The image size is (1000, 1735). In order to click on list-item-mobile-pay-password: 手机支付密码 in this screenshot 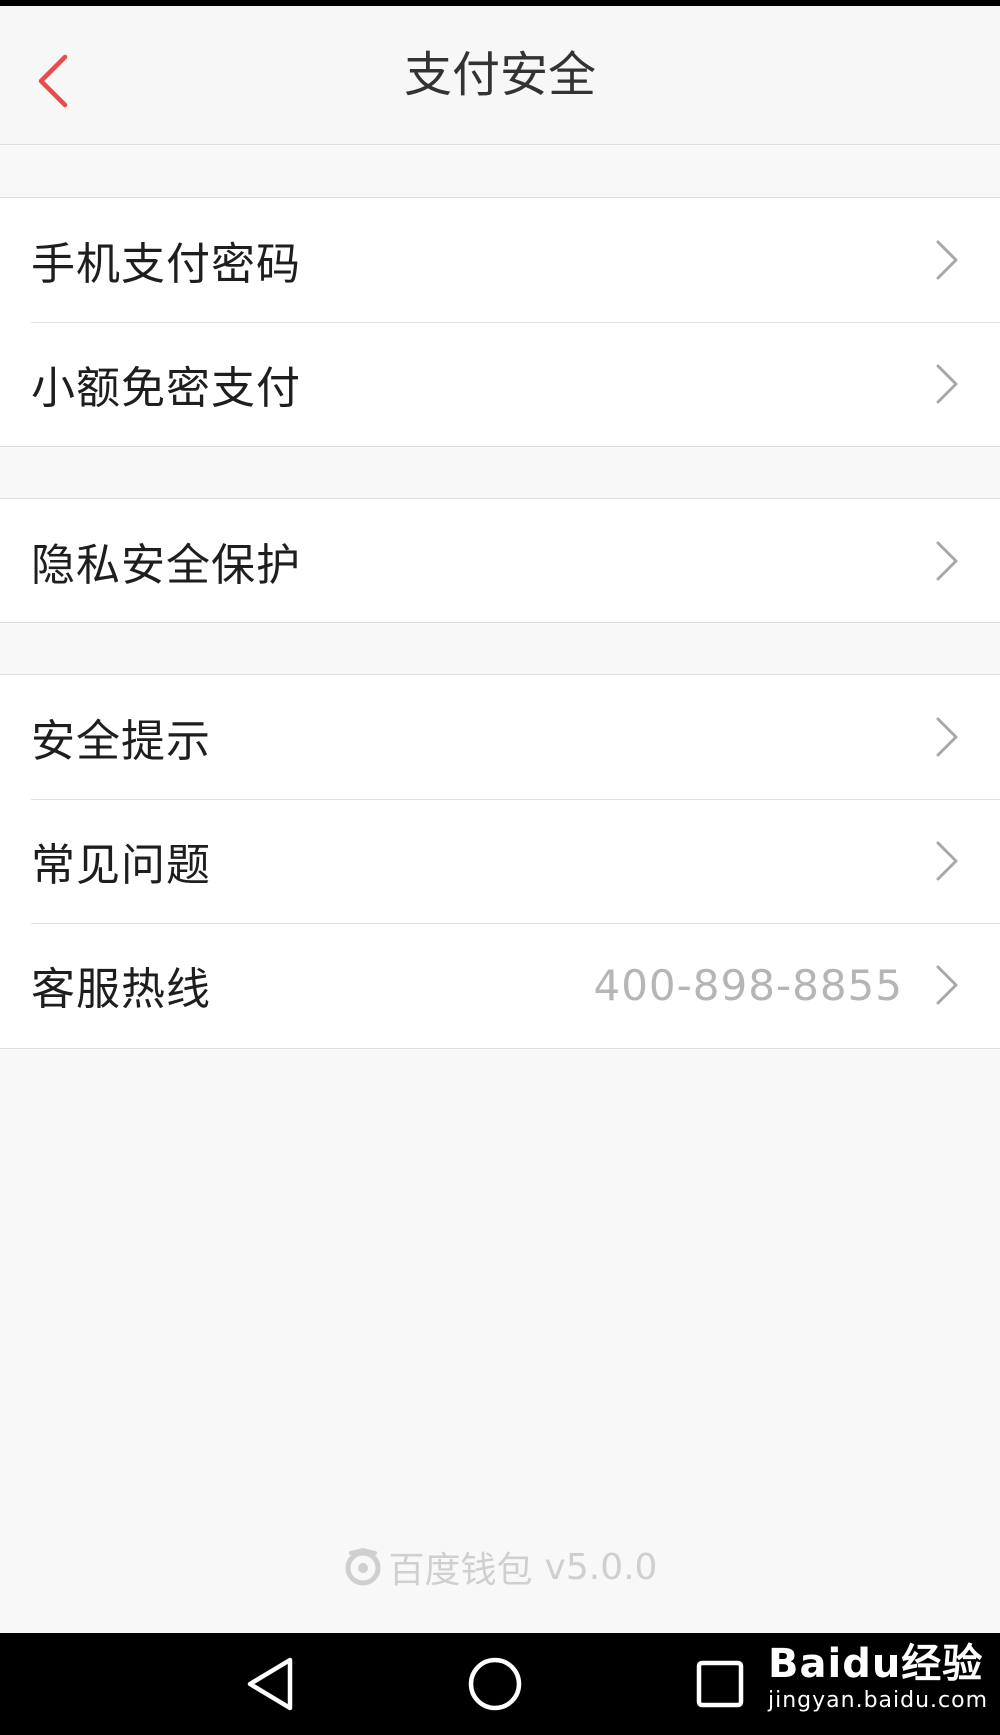, I will do `click(500, 260)`.